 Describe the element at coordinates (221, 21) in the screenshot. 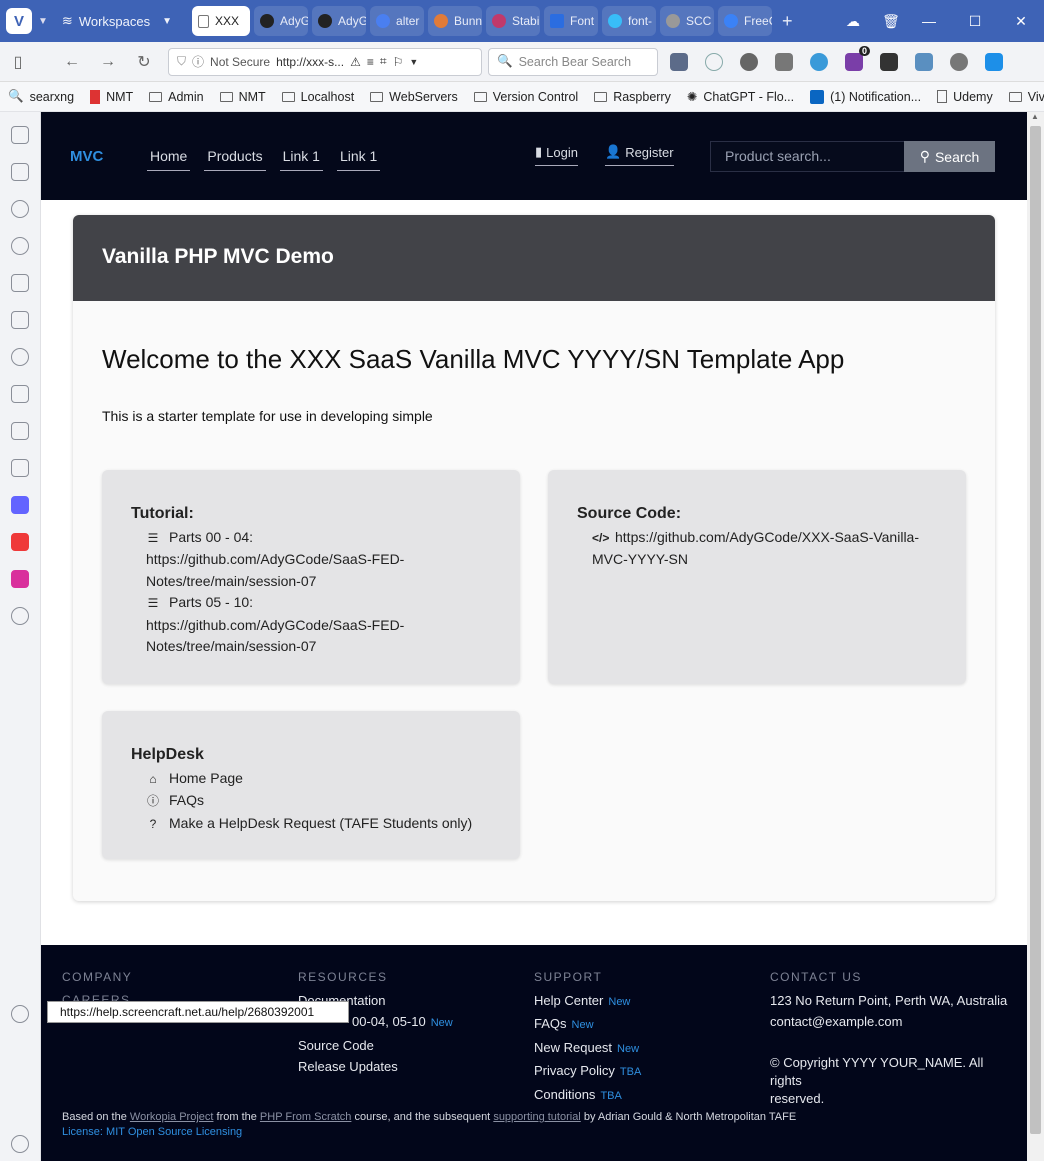

I see `tab-xxx: XXX` at that location.